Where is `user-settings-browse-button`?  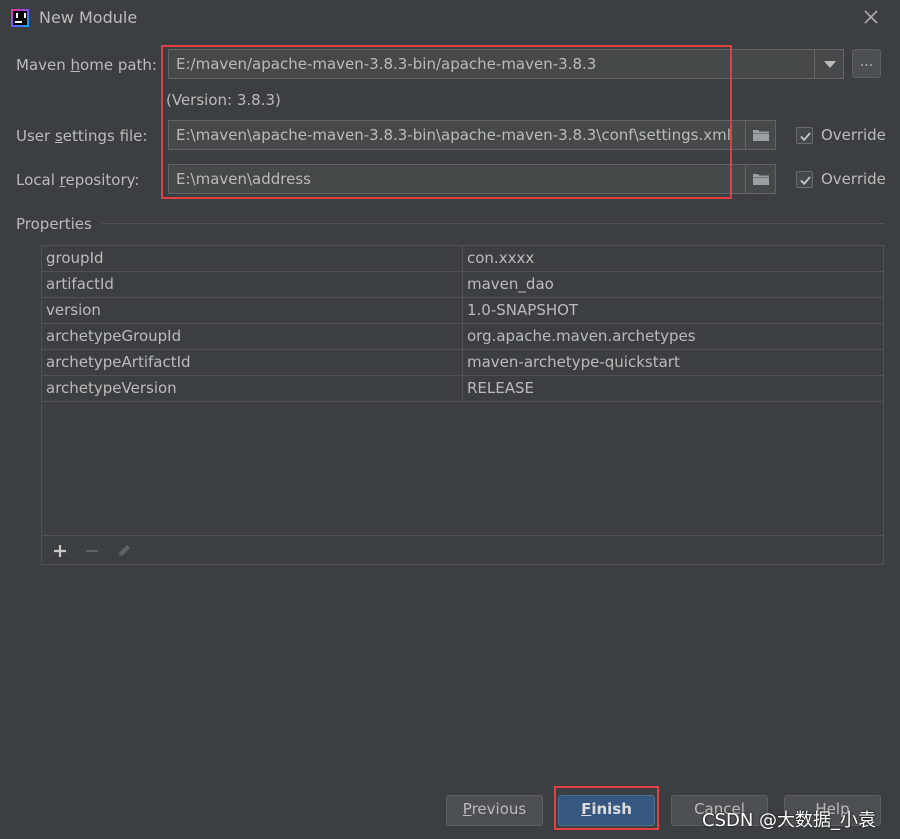
user-settings-browse-button is located at coordinates (760, 135).